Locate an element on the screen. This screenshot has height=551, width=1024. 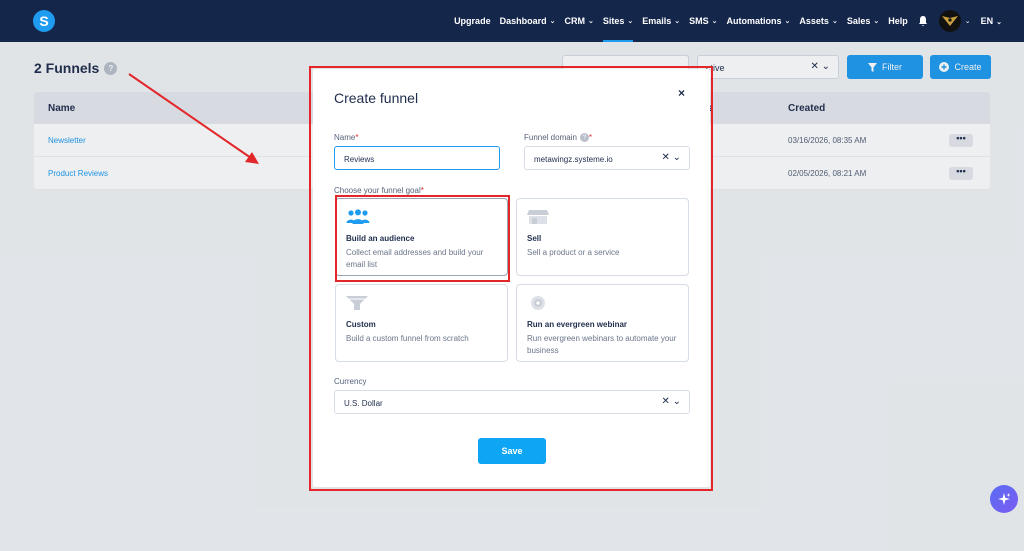
nav-item-dashboard: Dashboard ⌄ is located at coordinates (528, 21).